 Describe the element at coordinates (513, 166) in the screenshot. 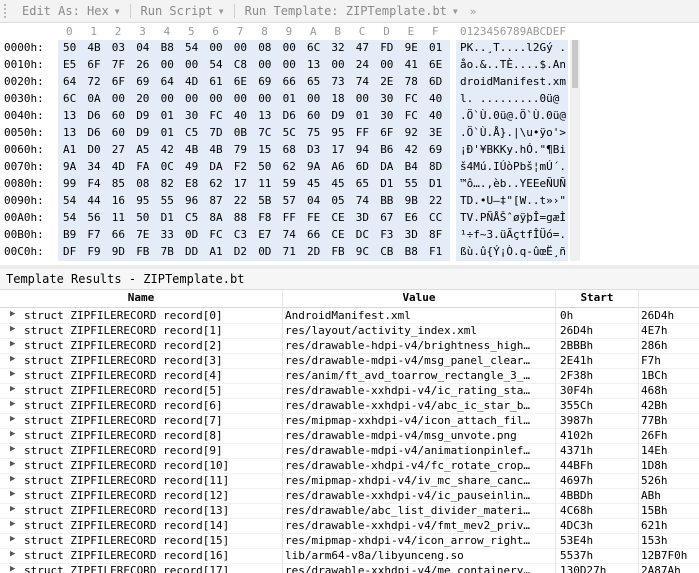

I see `hex-ascii: š4Mú.IÚòPbš¦mÚ´.` at that location.